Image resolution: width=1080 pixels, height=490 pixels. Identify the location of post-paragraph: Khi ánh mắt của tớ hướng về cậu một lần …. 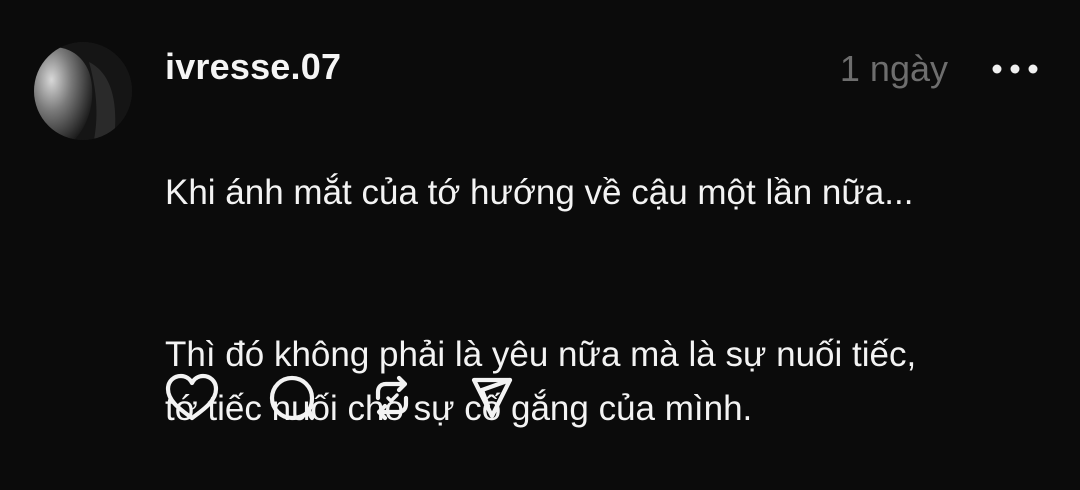
(539, 192).